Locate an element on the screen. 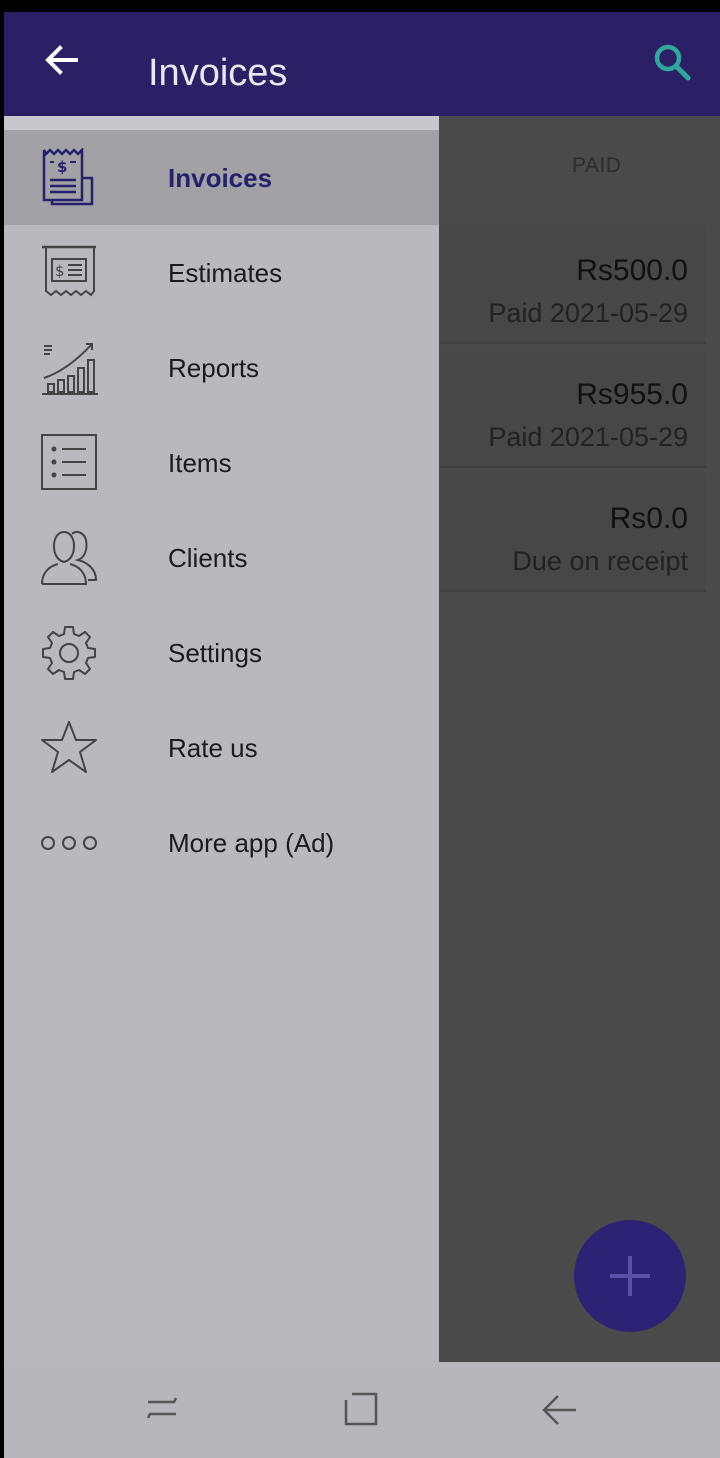 This screenshot has width=720, height=1458. star-icon is located at coordinates (69, 748).